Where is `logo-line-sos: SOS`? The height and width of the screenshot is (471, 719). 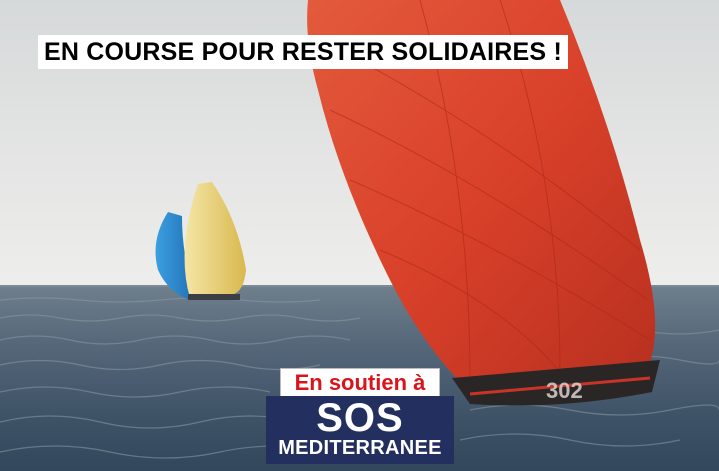 logo-line-sos: SOS is located at coordinates (360, 418).